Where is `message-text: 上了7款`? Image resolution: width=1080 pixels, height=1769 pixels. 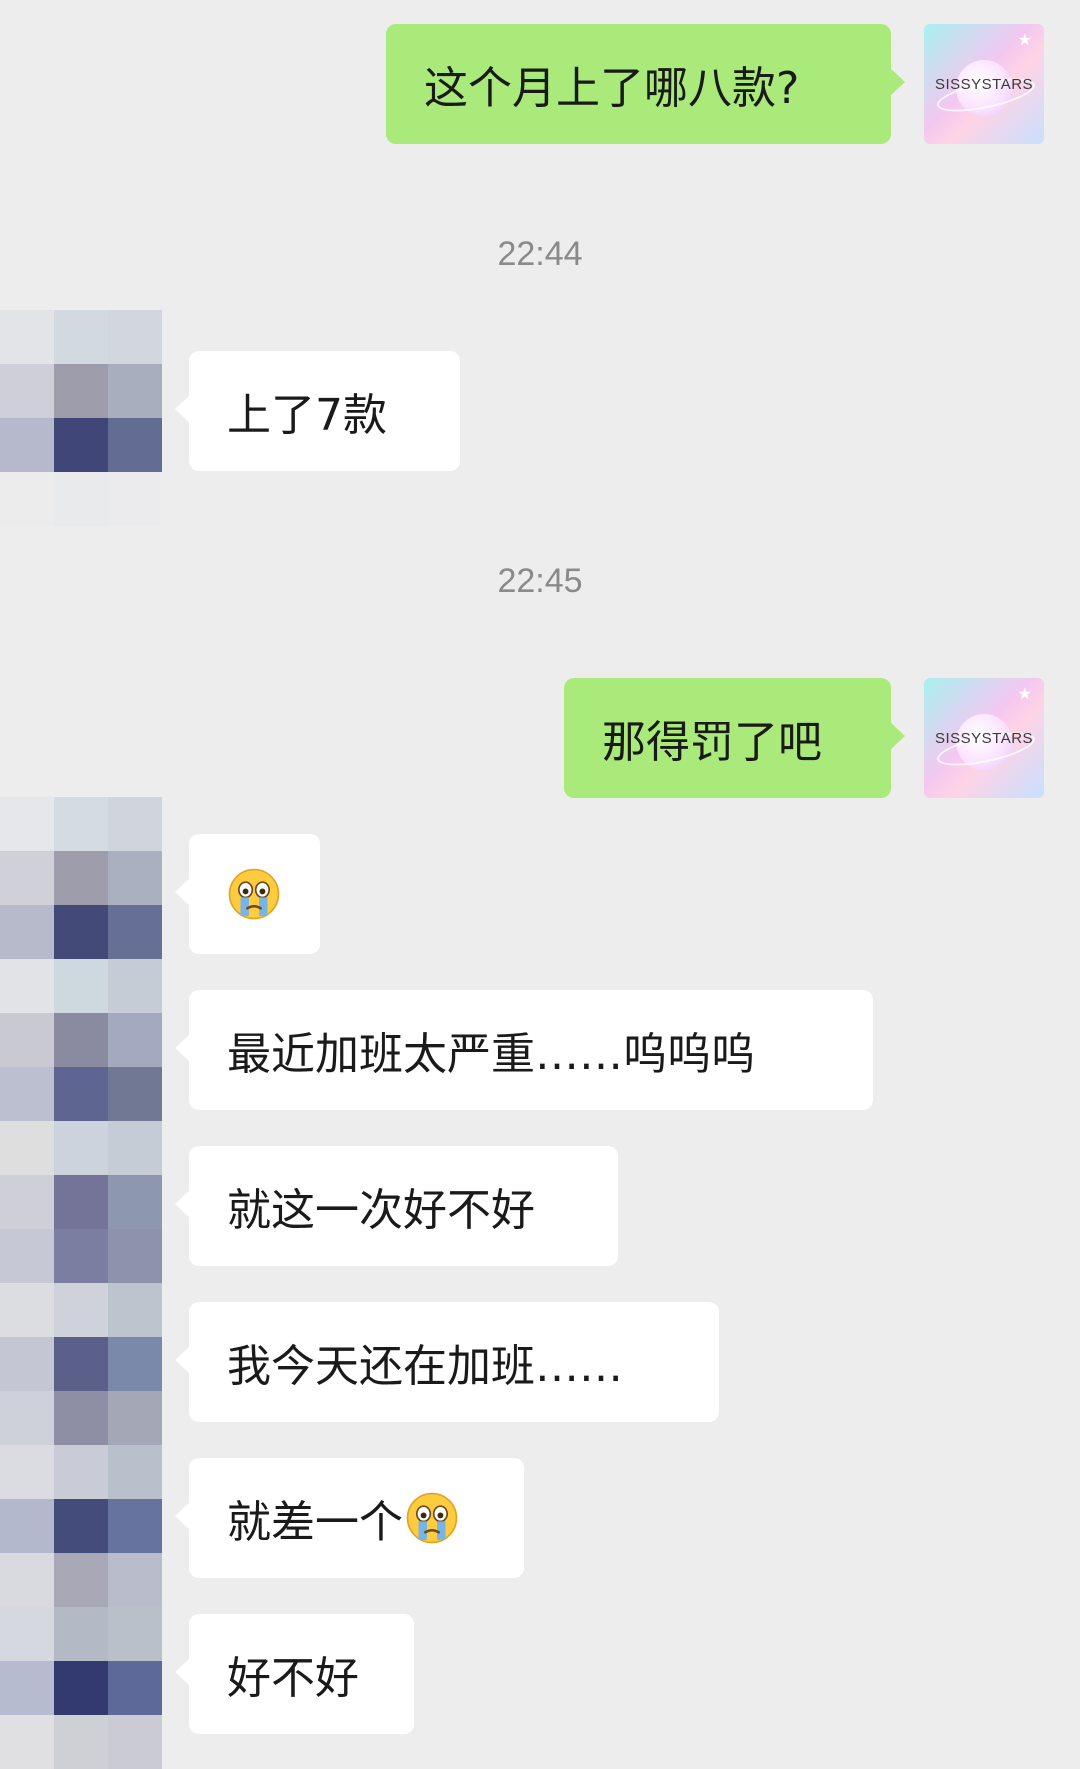 message-text: 上了7款 is located at coordinates (307, 415).